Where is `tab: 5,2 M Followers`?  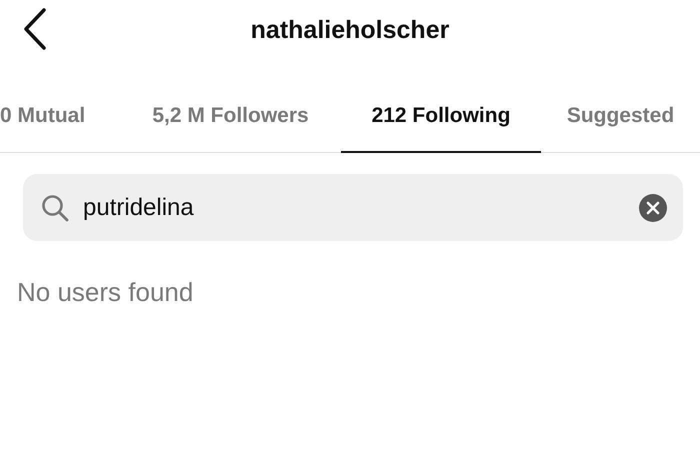 tab: 5,2 M Followers is located at coordinates (230, 116).